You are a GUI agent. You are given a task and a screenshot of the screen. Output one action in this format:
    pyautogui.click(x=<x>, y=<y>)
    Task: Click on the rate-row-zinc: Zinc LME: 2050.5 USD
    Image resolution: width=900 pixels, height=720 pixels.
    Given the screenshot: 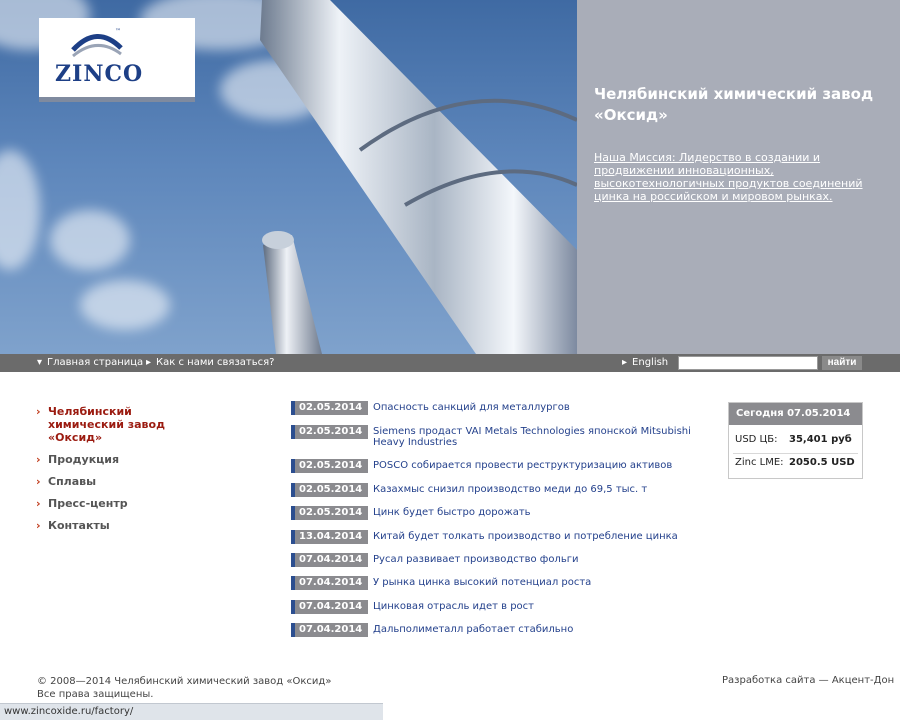 What is the action you would take?
    pyautogui.click(x=795, y=463)
    